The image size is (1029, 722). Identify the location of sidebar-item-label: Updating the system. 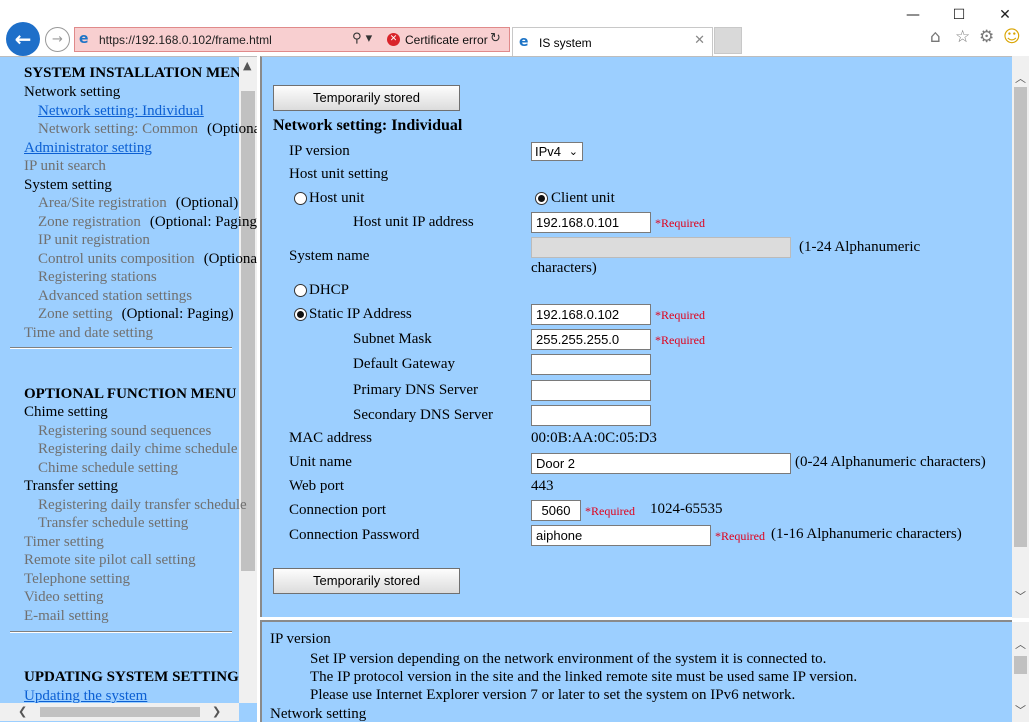
(85, 696).